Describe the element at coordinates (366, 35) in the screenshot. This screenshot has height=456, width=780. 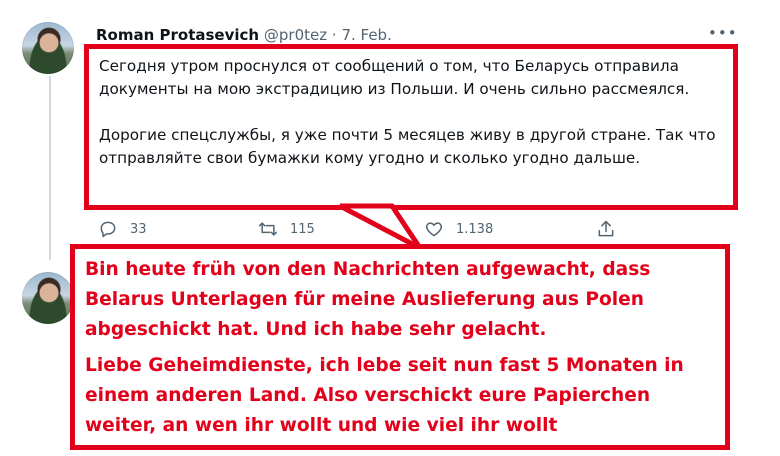
I see `tweet-date: 7. Feb.` at that location.